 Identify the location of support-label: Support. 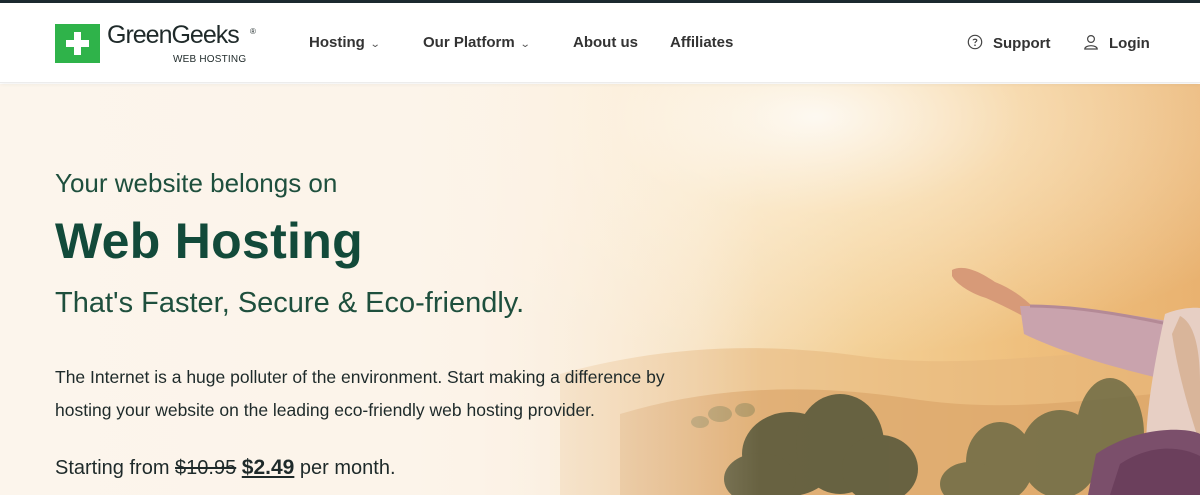
(1022, 43).